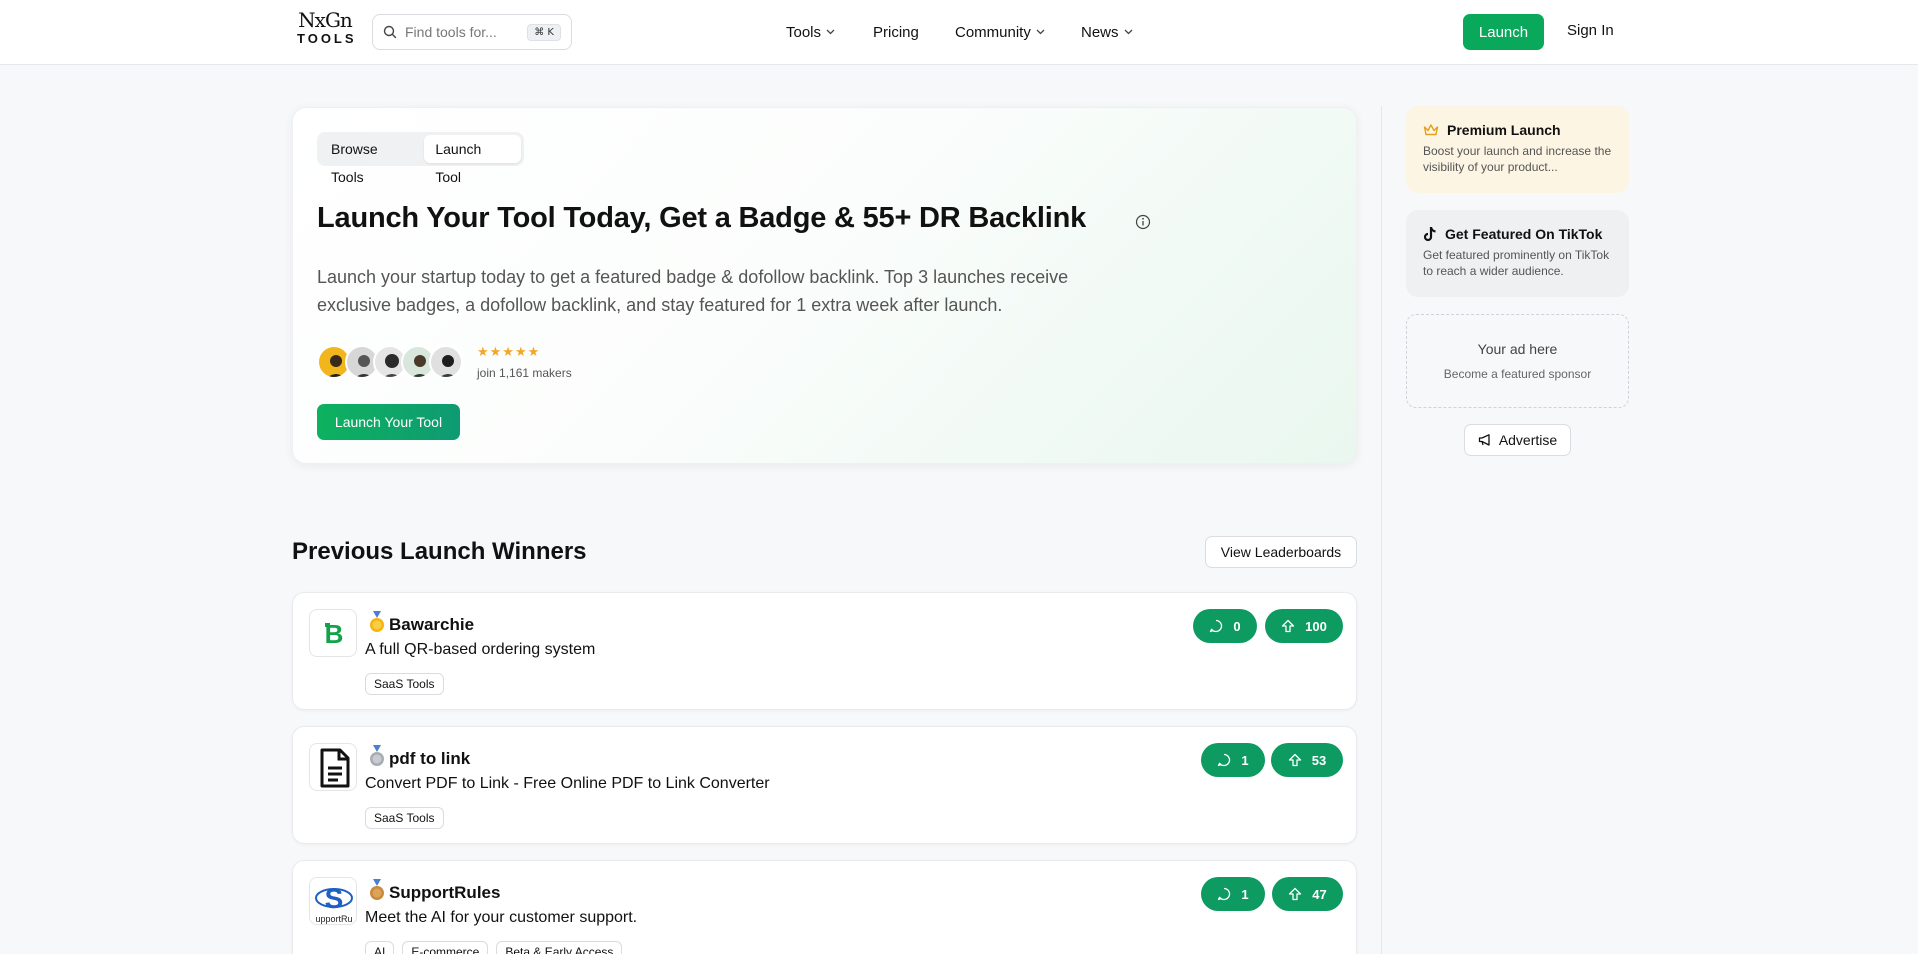 The height and width of the screenshot is (954, 1918). What do you see at coordinates (1307, 760) in the screenshot?
I see `upvote-button: 53` at bounding box center [1307, 760].